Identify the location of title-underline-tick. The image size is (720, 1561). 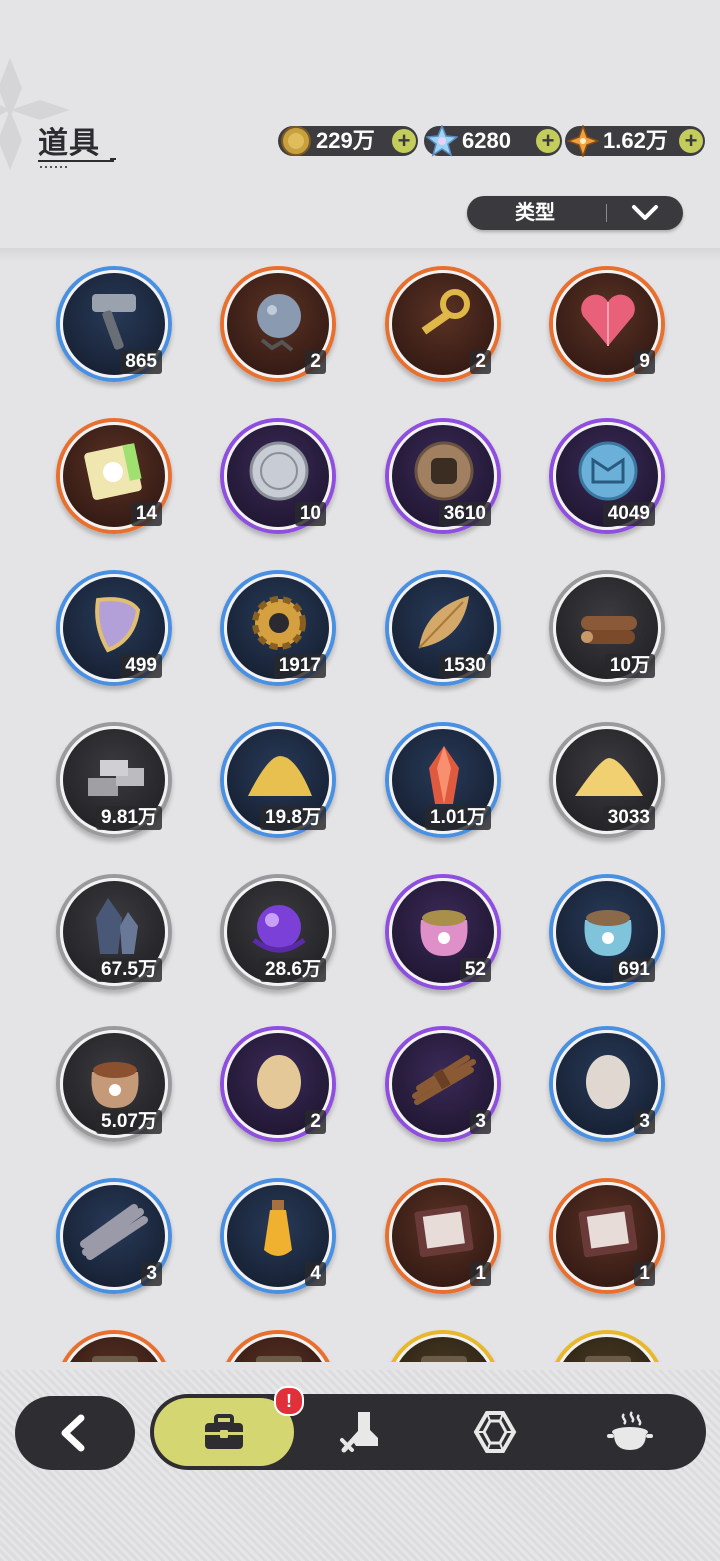
(113, 159).